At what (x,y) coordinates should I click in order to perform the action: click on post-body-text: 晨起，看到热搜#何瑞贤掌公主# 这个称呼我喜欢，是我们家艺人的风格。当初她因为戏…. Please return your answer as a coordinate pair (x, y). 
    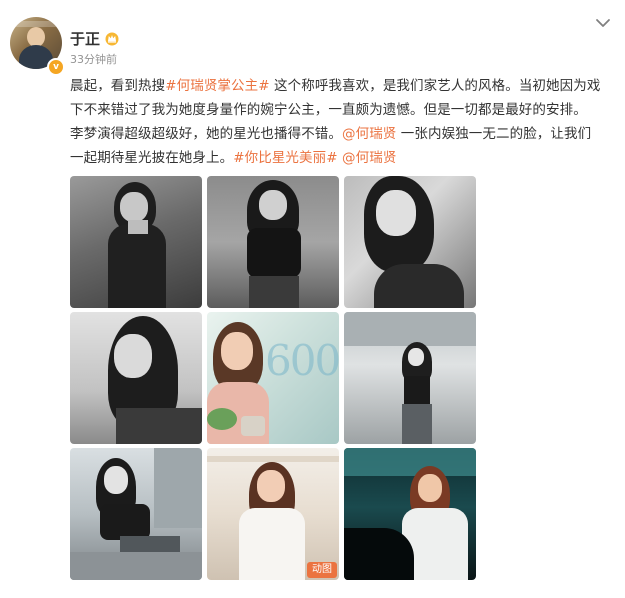
    Looking at the image, I should click on (344, 122).